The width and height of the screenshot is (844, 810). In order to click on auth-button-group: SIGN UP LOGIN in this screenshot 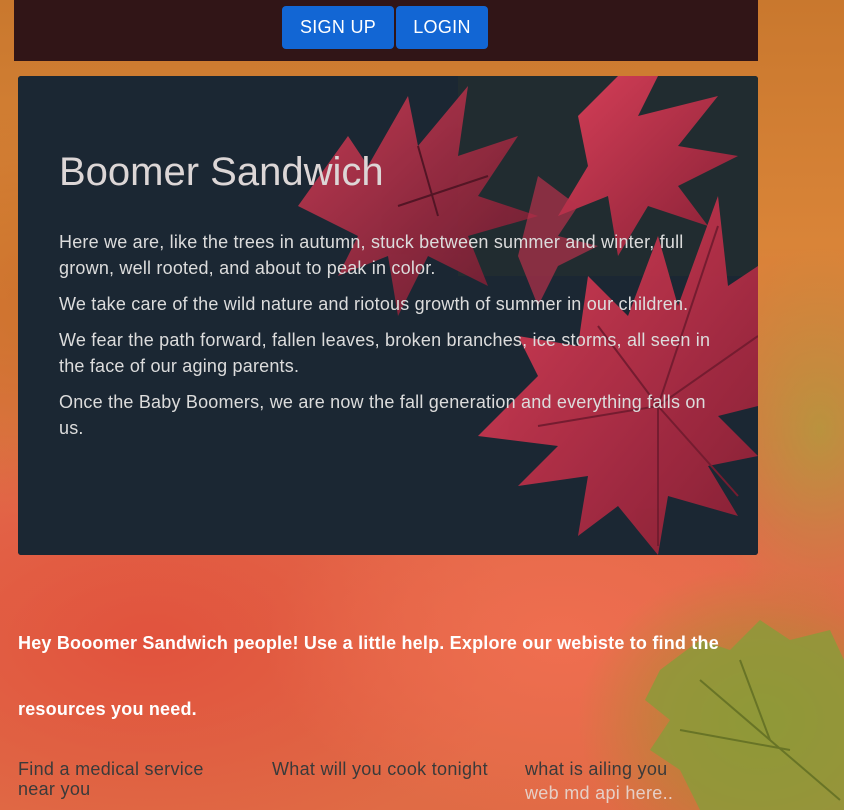, I will do `click(385, 27)`.